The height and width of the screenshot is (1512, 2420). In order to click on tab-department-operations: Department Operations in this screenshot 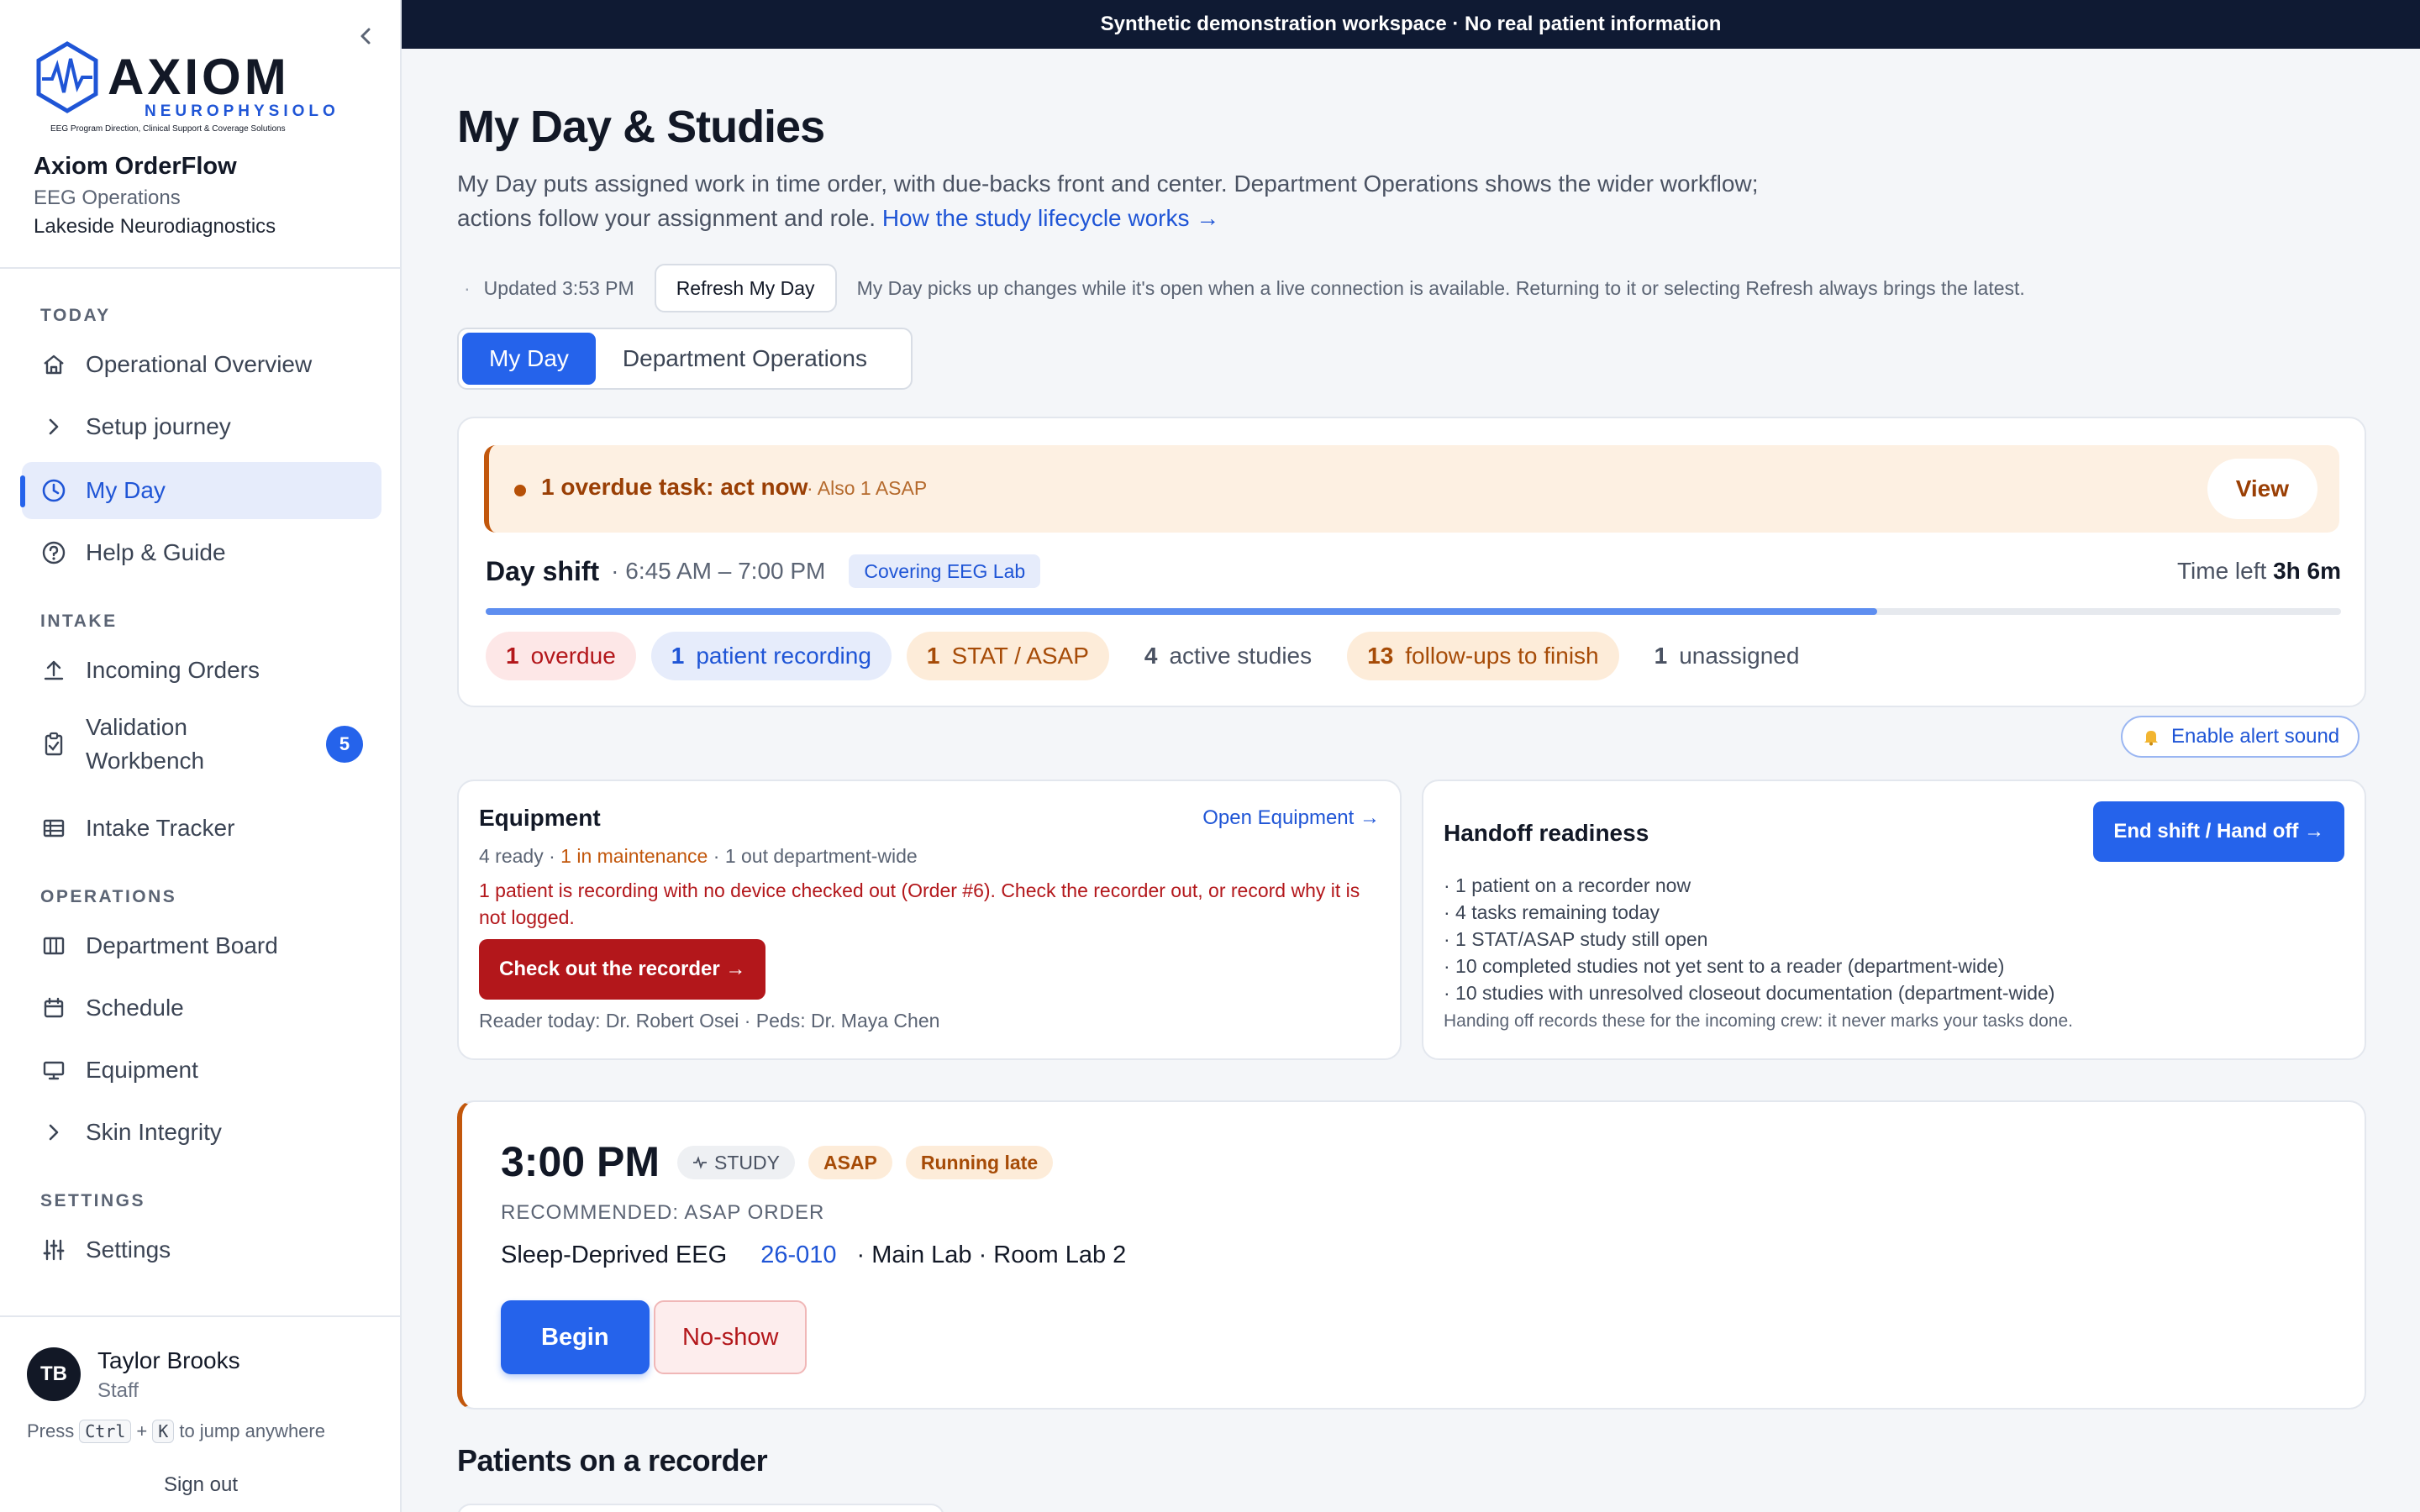, I will do `click(745, 359)`.